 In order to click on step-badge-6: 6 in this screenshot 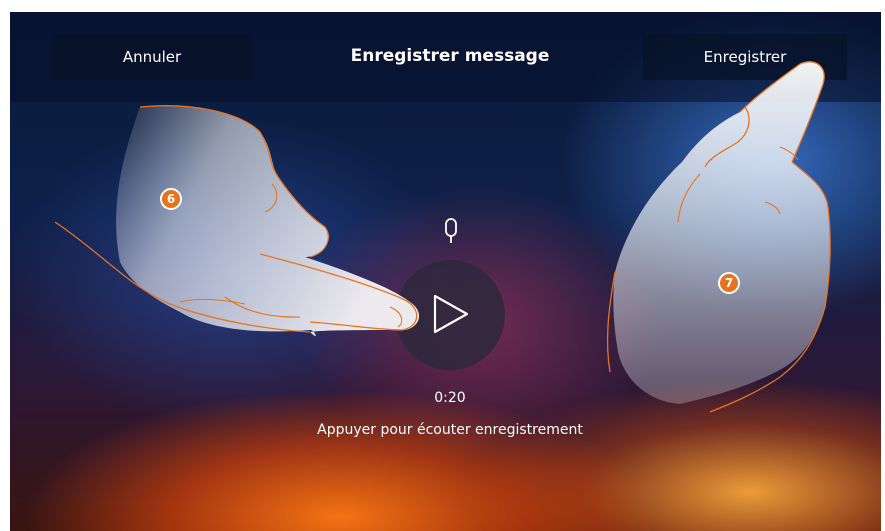, I will do `click(171, 199)`.